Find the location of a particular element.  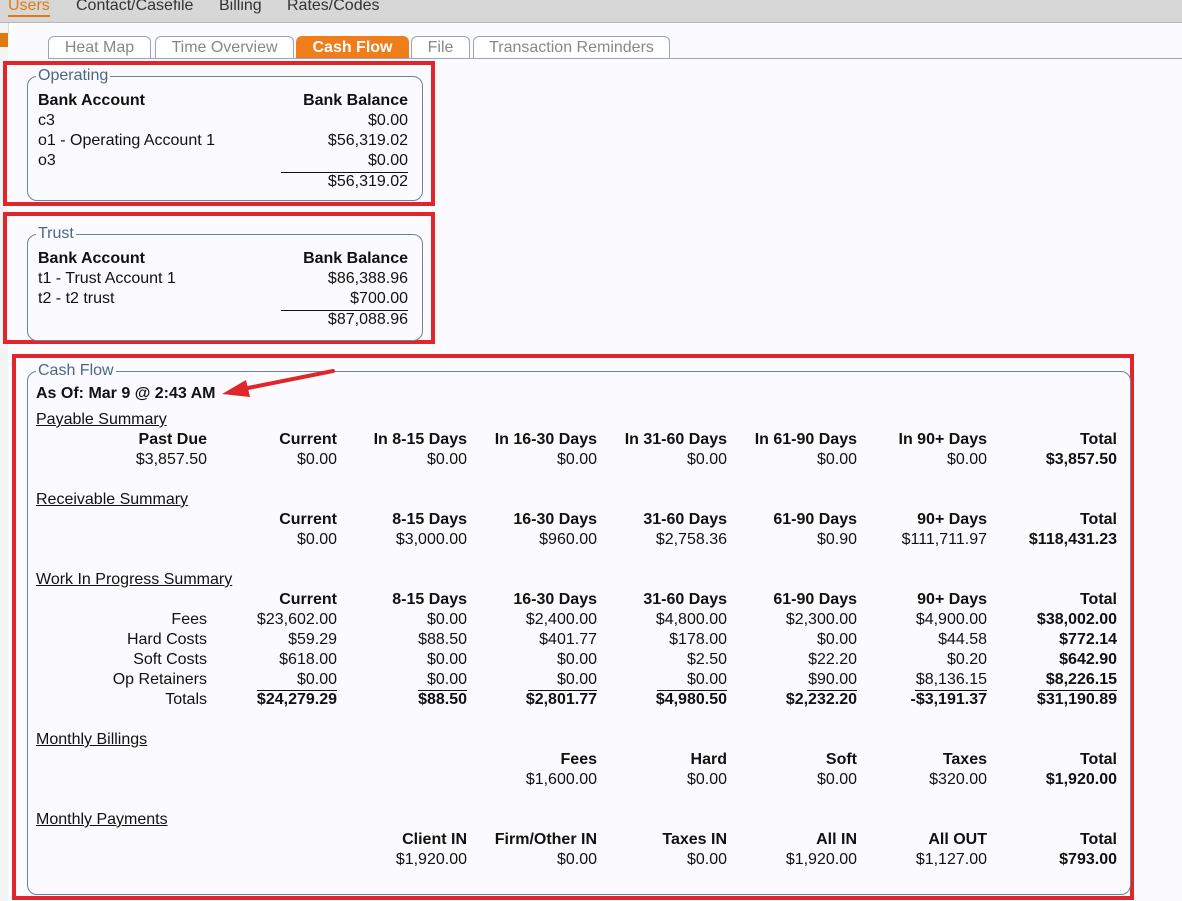

receivable-value: $111,711.97 is located at coordinates (944, 539).